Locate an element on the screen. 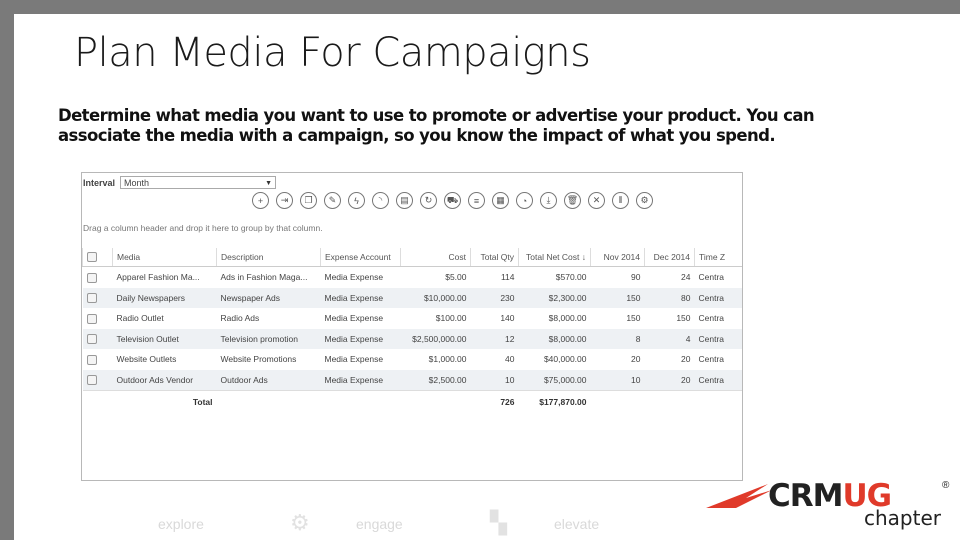 Image resolution: width=960 pixels, height=540 pixels. logo-chapter: chapter is located at coordinates (902, 518).